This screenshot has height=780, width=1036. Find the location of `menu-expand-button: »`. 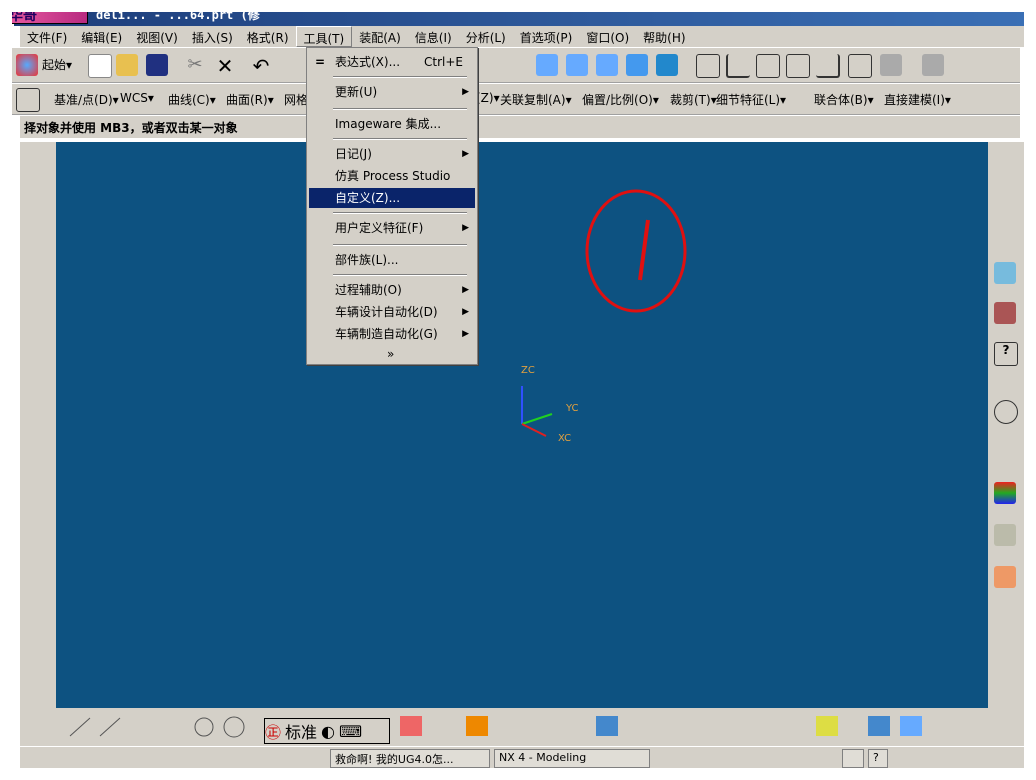

menu-expand-button: » is located at coordinates (392, 354).